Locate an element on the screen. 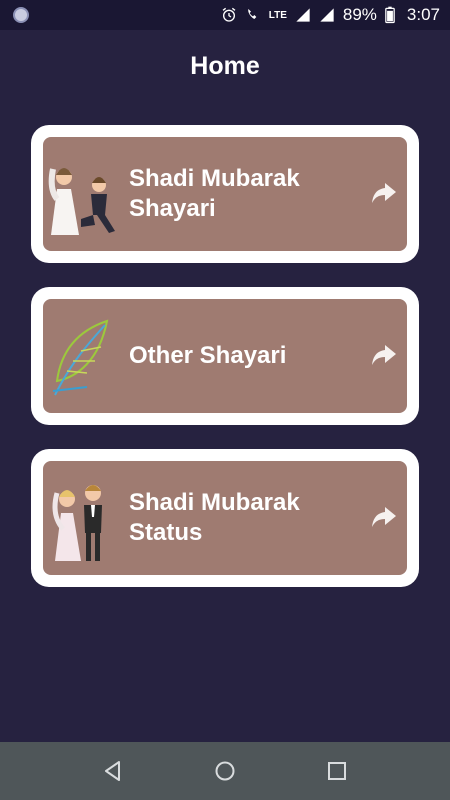 This screenshot has height=800, width=450. feather-illustration is located at coordinates (80, 357).